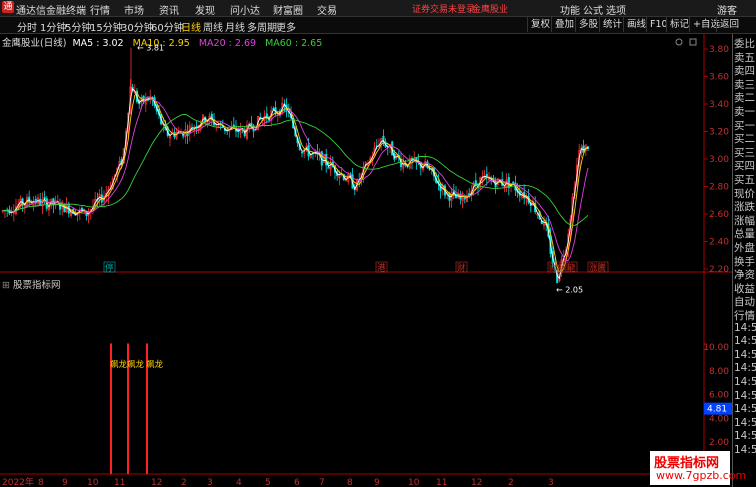  I want to click on date-axis: 2022年 8 9 10 11 12 2 3 4 5 6 7 8 9 10 11 12 2 3, so click(278, 481).